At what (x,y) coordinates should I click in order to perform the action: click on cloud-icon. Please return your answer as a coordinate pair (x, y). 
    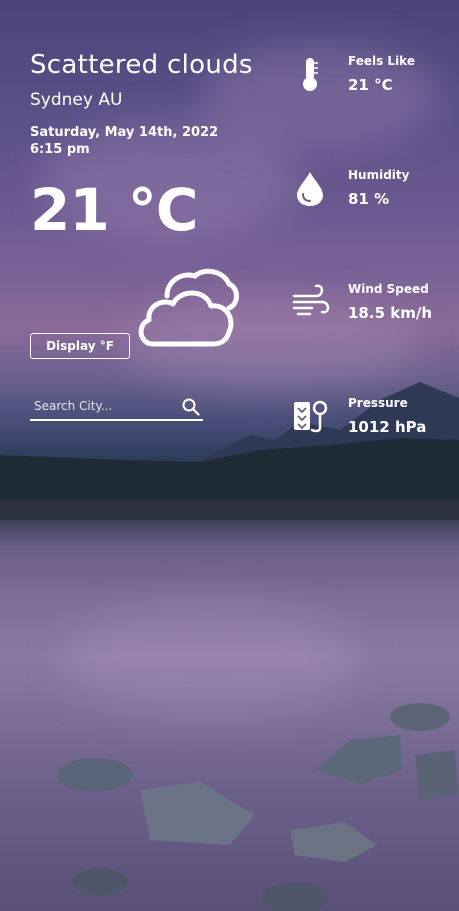
    Looking at the image, I should click on (189, 307).